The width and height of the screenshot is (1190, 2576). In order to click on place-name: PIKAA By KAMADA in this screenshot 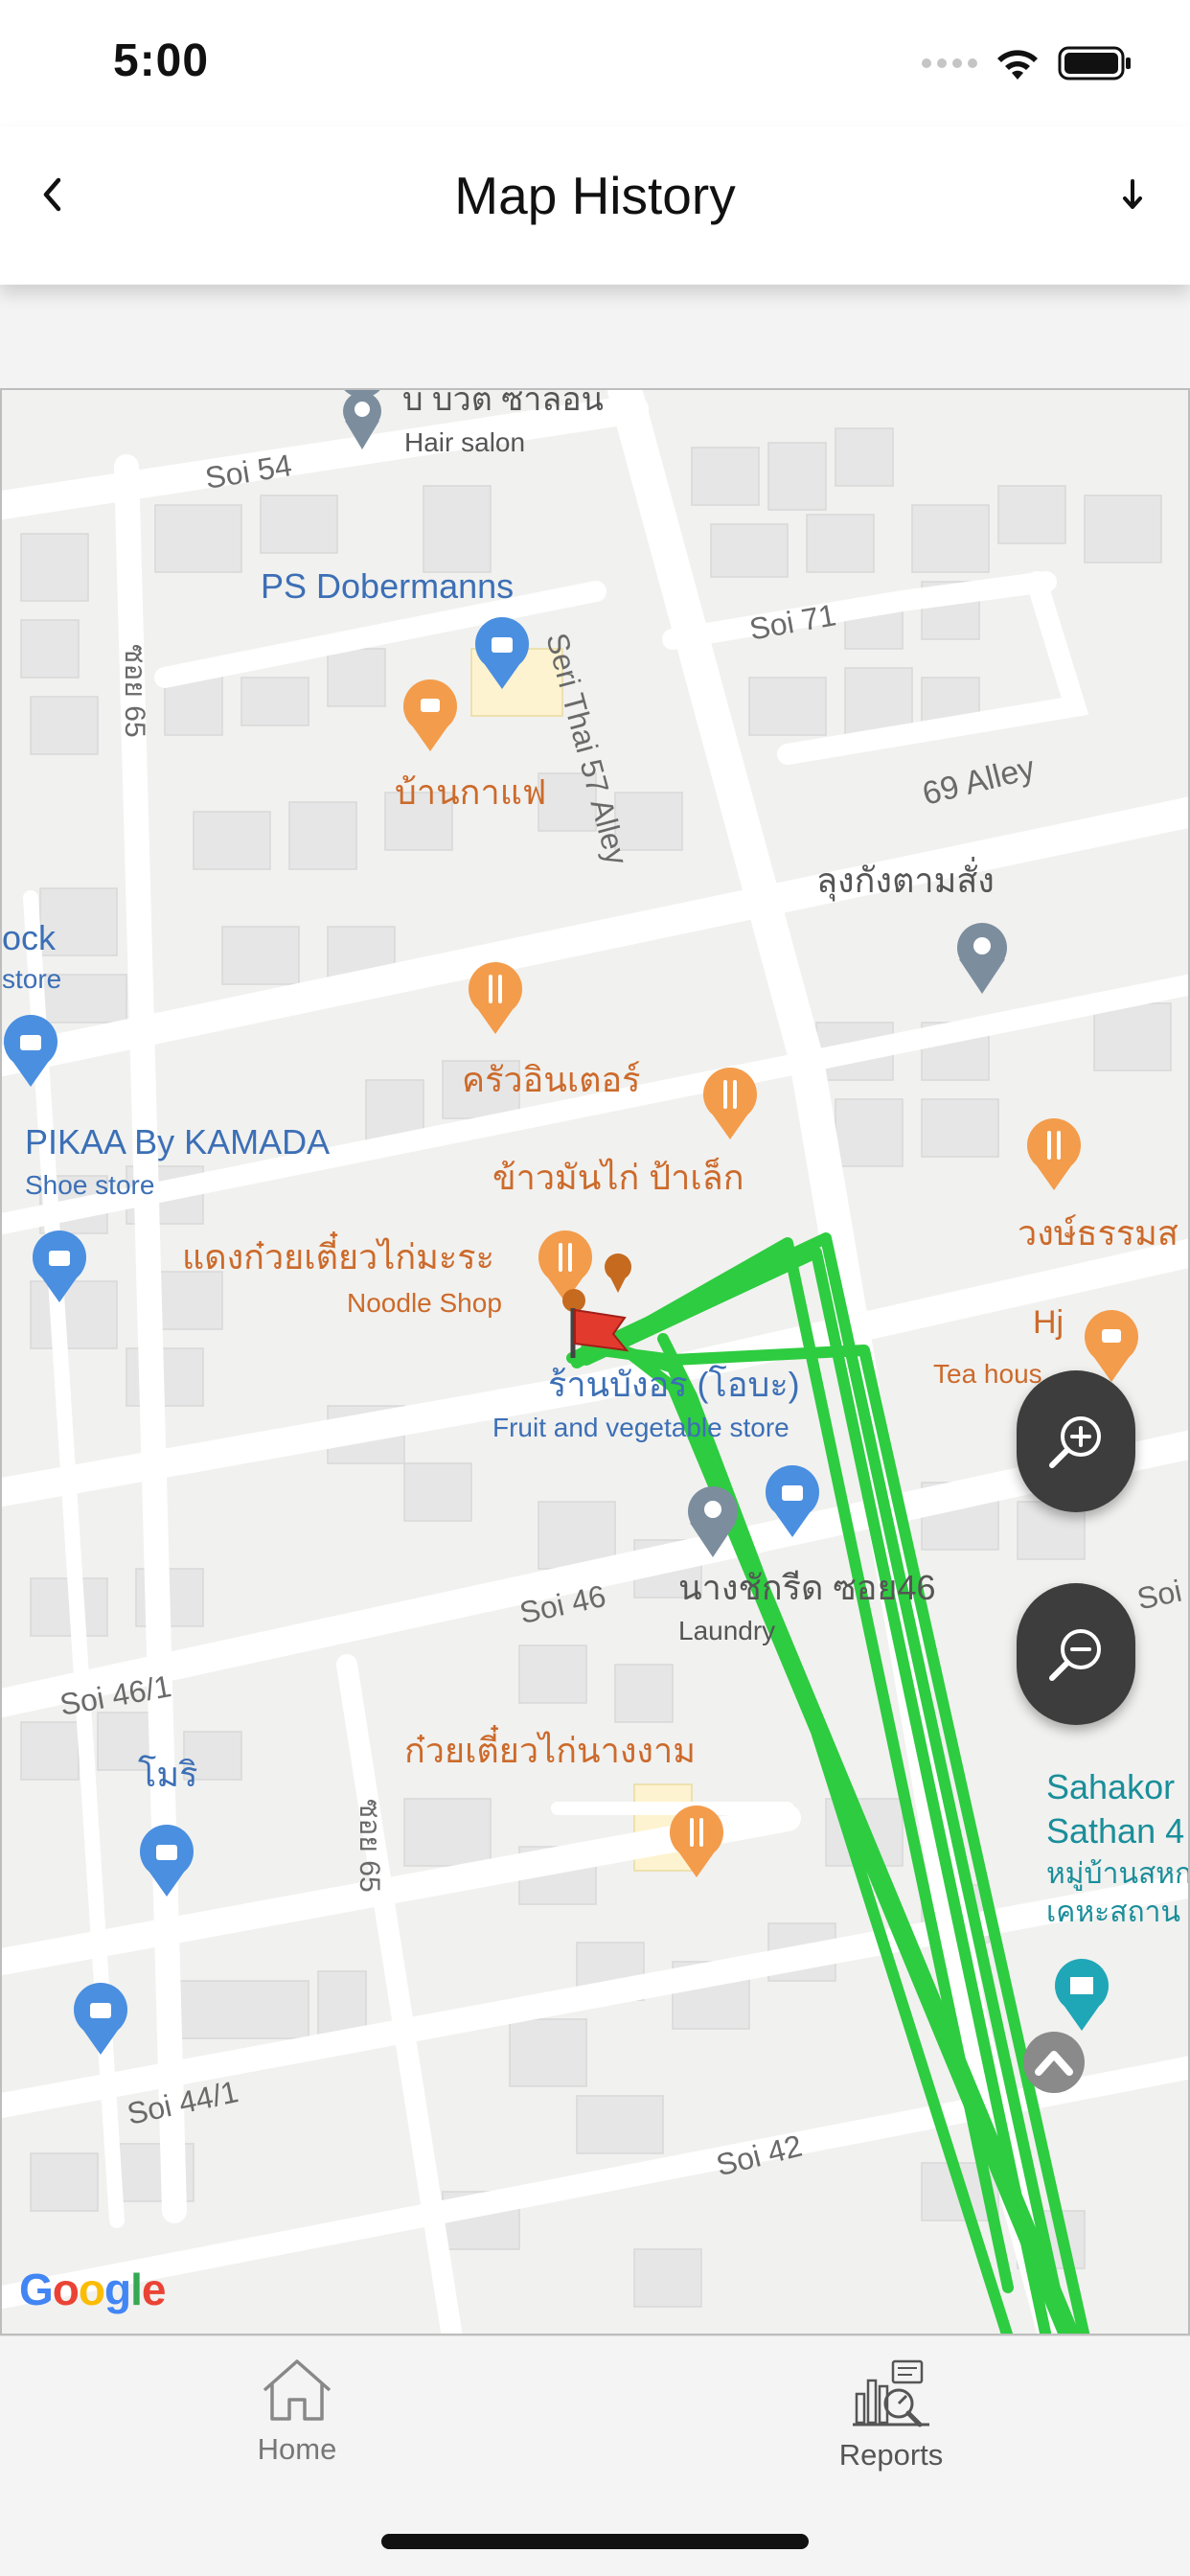, I will do `click(178, 1142)`.